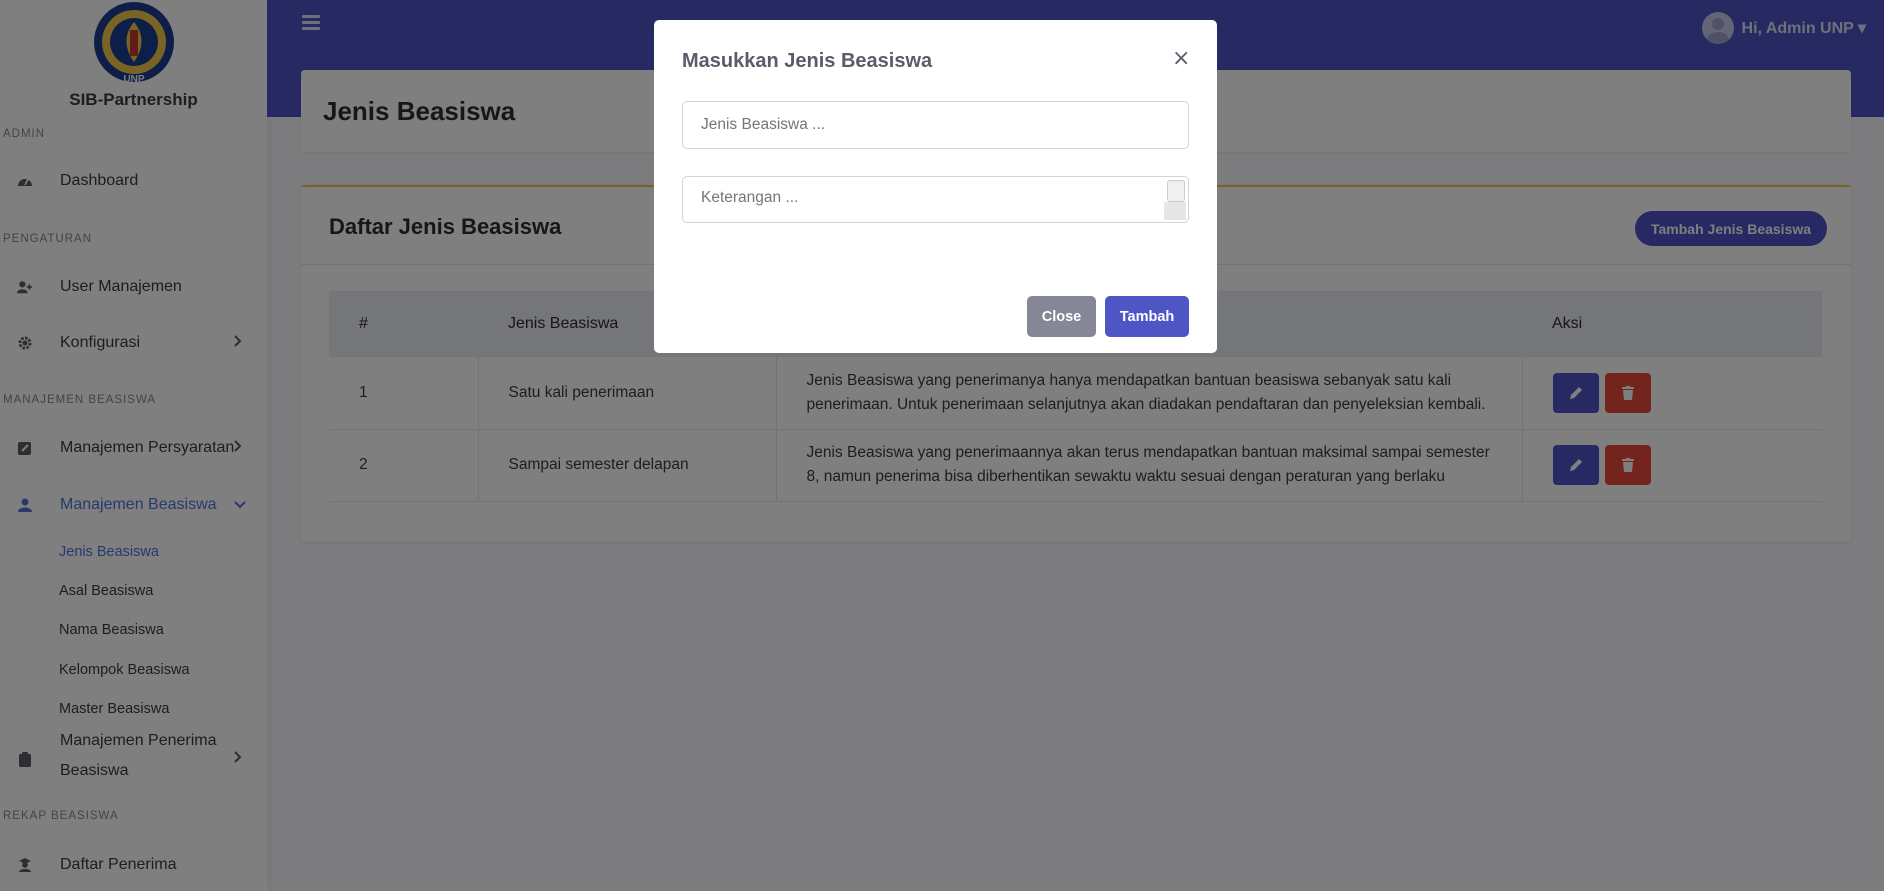 The image size is (1884, 891). I want to click on close-icon: ×, so click(1181, 59).